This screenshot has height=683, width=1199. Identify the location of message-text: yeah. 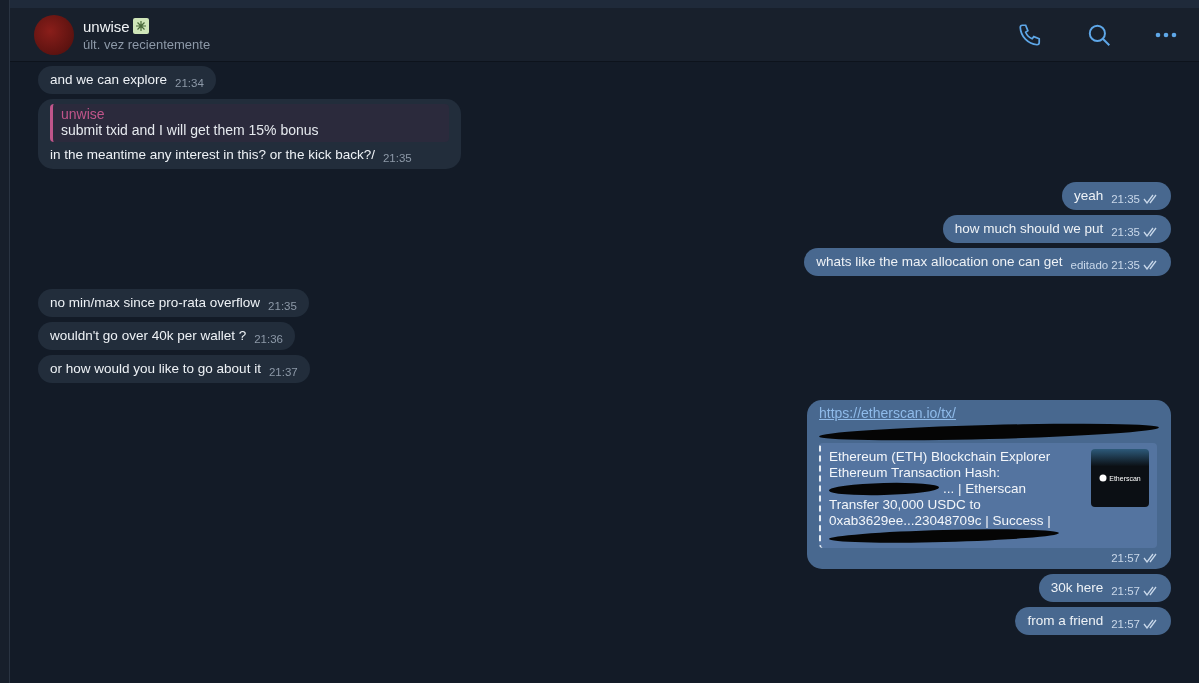
(1088, 196).